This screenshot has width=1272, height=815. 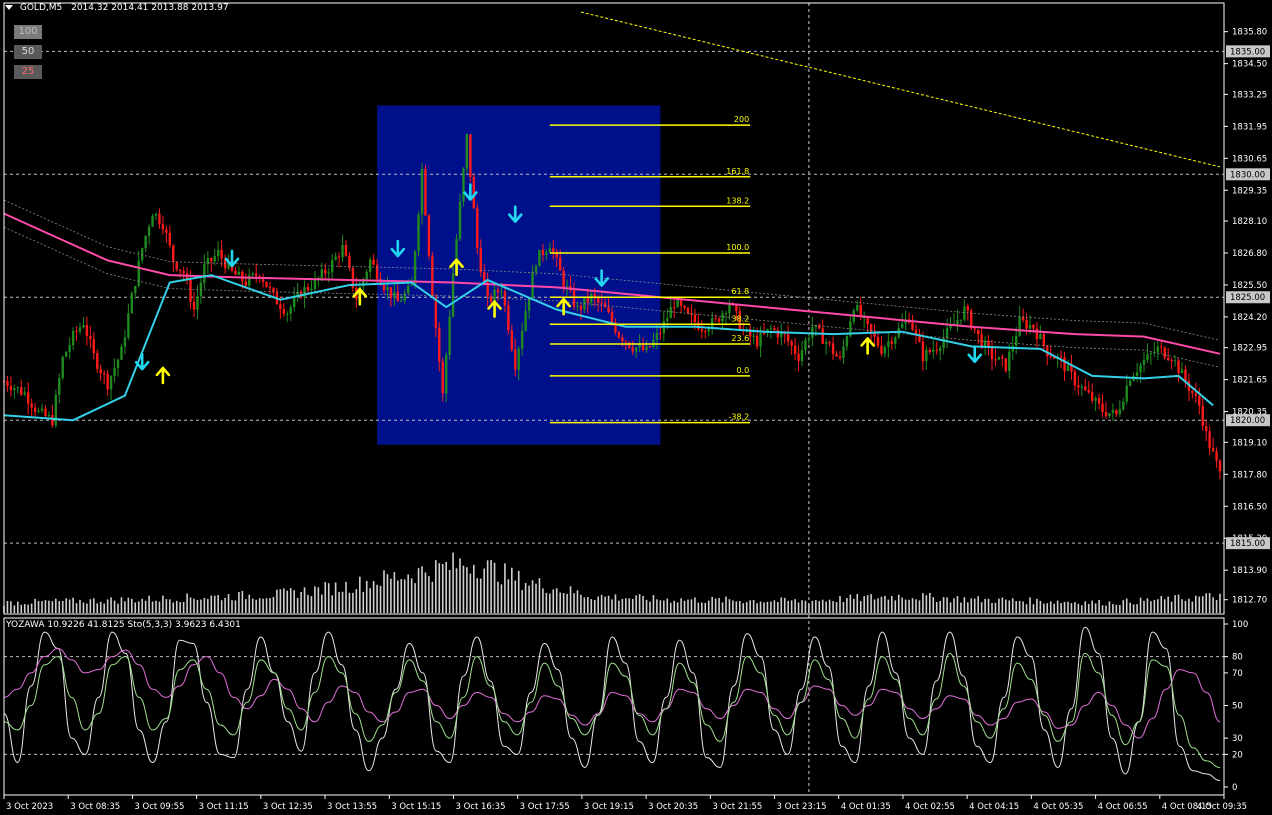 What do you see at coordinates (1249, 95) in the screenshot?
I see `price-tick-label: 1833.25` at bounding box center [1249, 95].